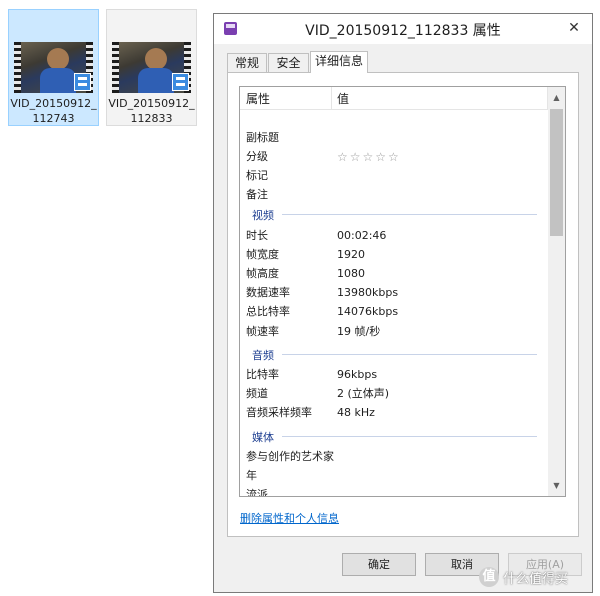 Image resolution: width=600 pixels, height=596 pixels. Describe the element at coordinates (489, 577) in the screenshot. I see `watermark-logo-icon: 值` at that location.